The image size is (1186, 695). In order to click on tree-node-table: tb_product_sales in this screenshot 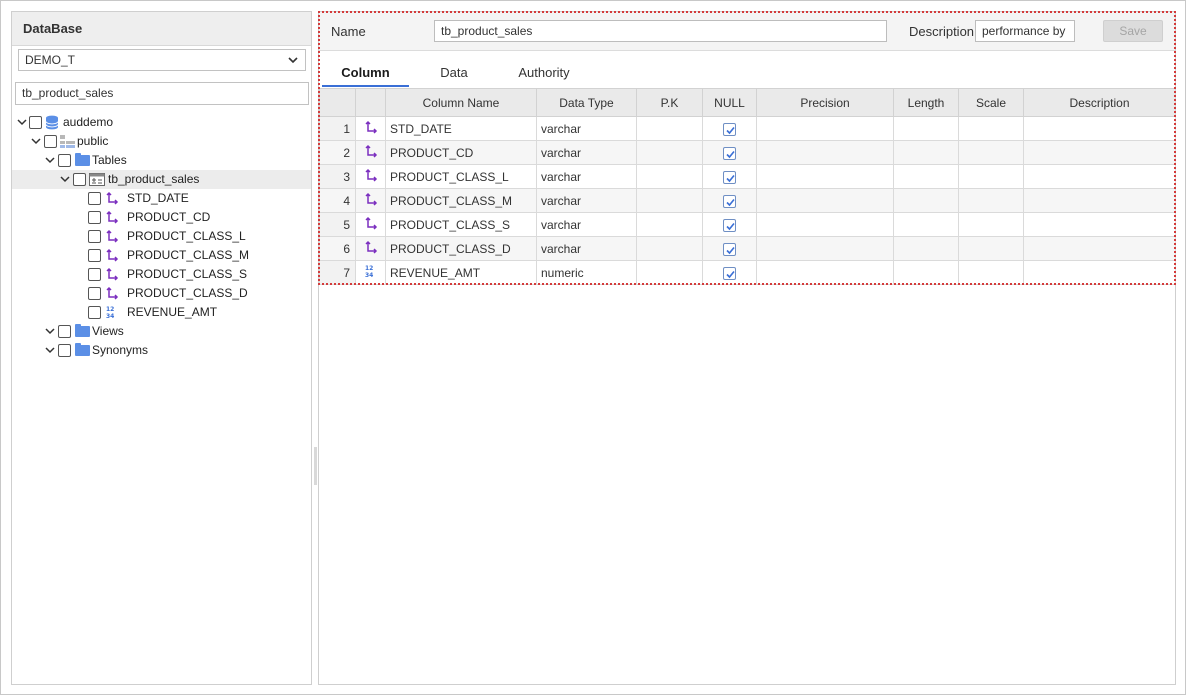, I will do `click(161, 179)`.